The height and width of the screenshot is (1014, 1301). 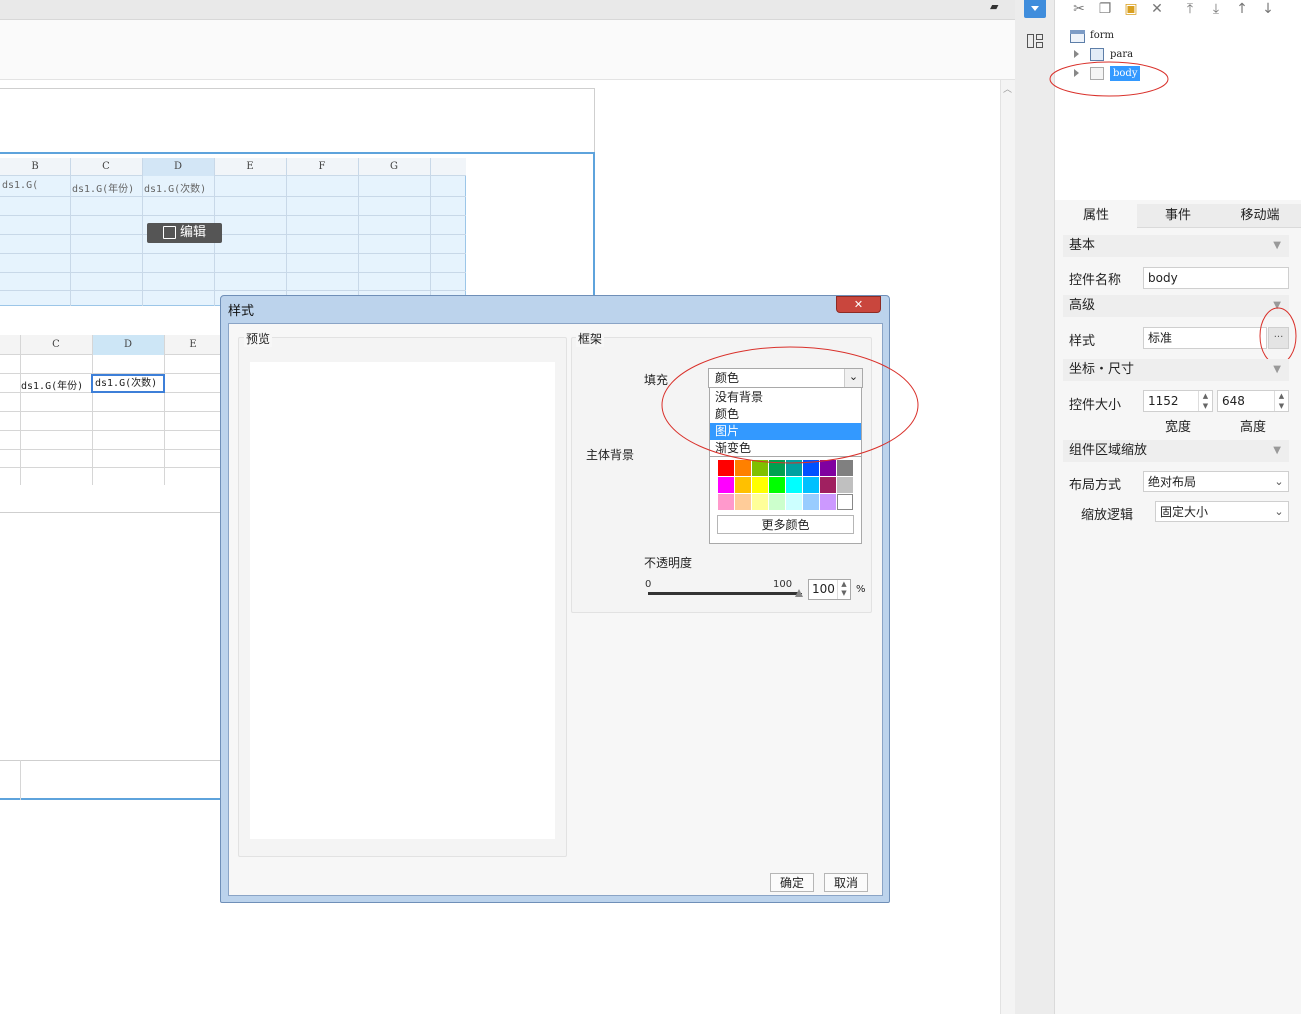 What do you see at coordinates (106, 166) in the screenshot?
I see `col-header-c: C` at bounding box center [106, 166].